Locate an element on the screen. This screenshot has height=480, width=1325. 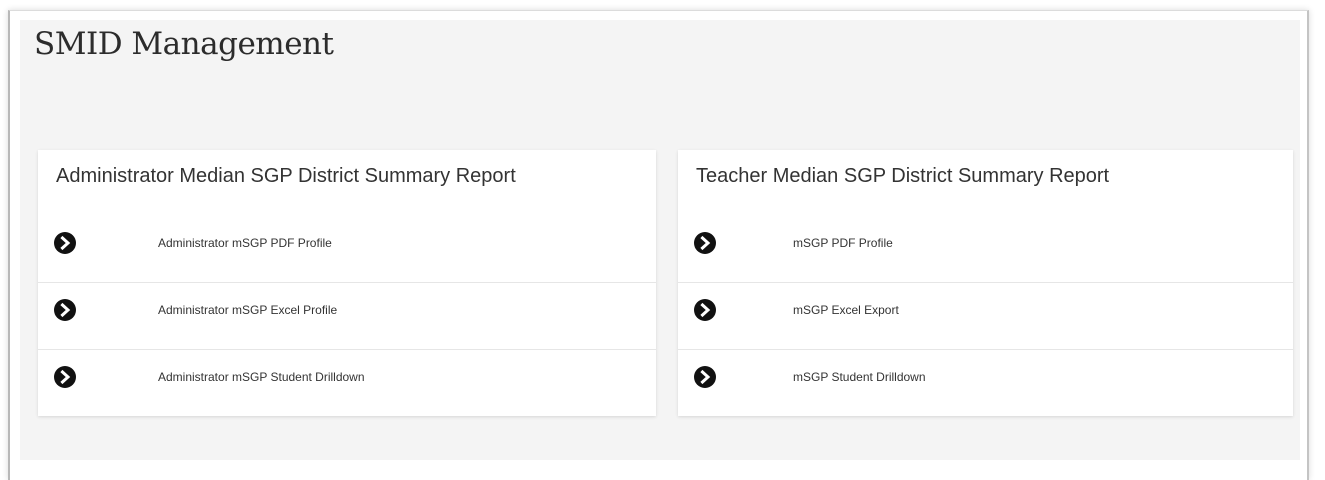
administrator-pdf-profile-link: Administrator mSGP PDF Profile is located at coordinates (347, 249).